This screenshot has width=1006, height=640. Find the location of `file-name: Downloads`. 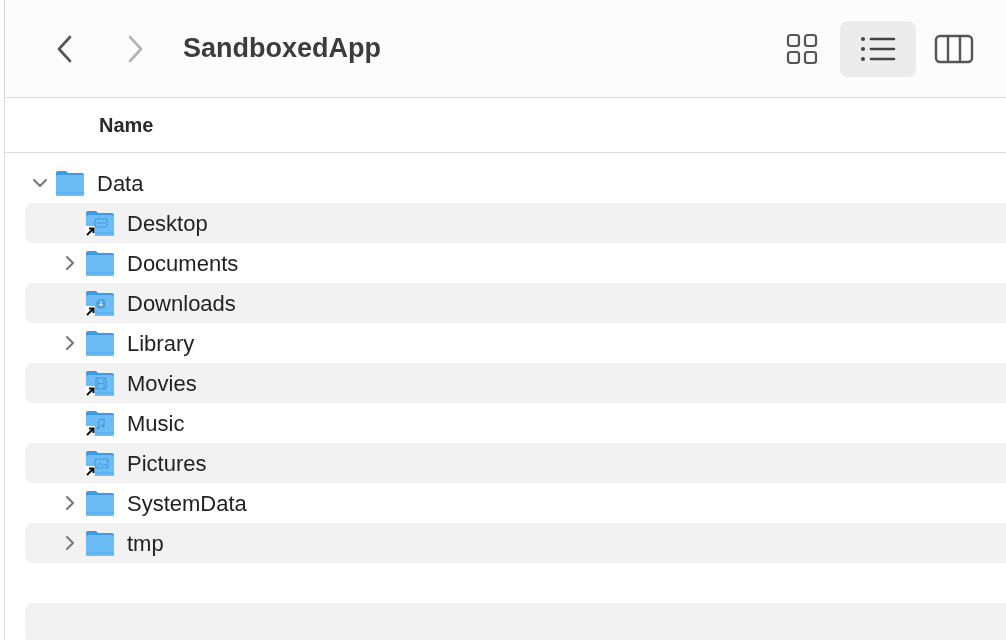

file-name: Downloads is located at coordinates (181, 303).